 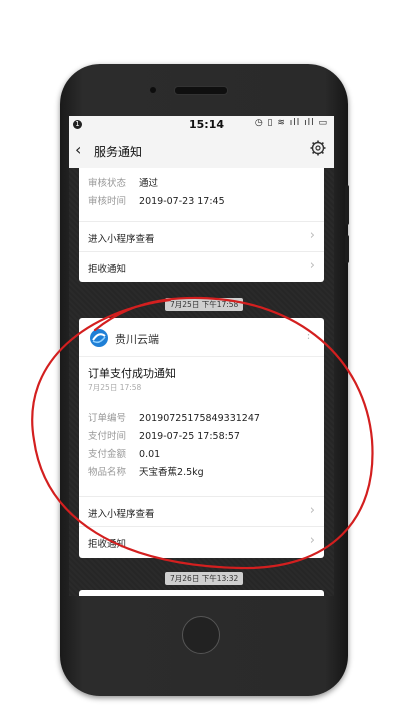 What do you see at coordinates (308, 334) in the screenshot?
I see `more-options-icon: ⋮` at bounding box center [308, 334].